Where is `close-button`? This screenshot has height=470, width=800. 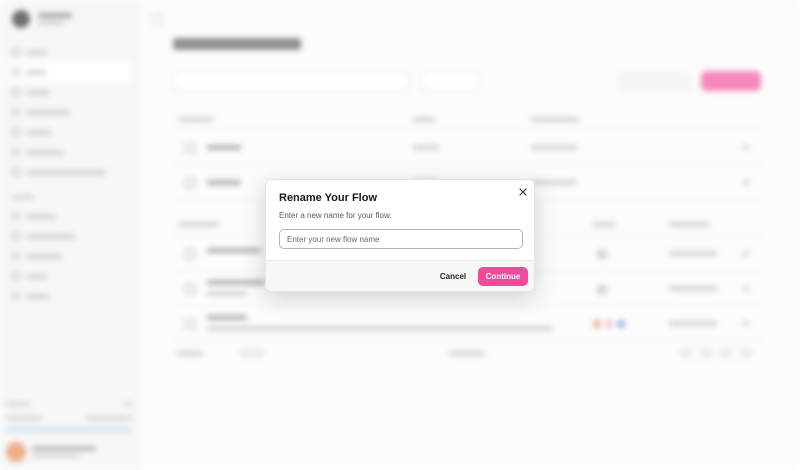
close-button is located at coordinates (523, 193).